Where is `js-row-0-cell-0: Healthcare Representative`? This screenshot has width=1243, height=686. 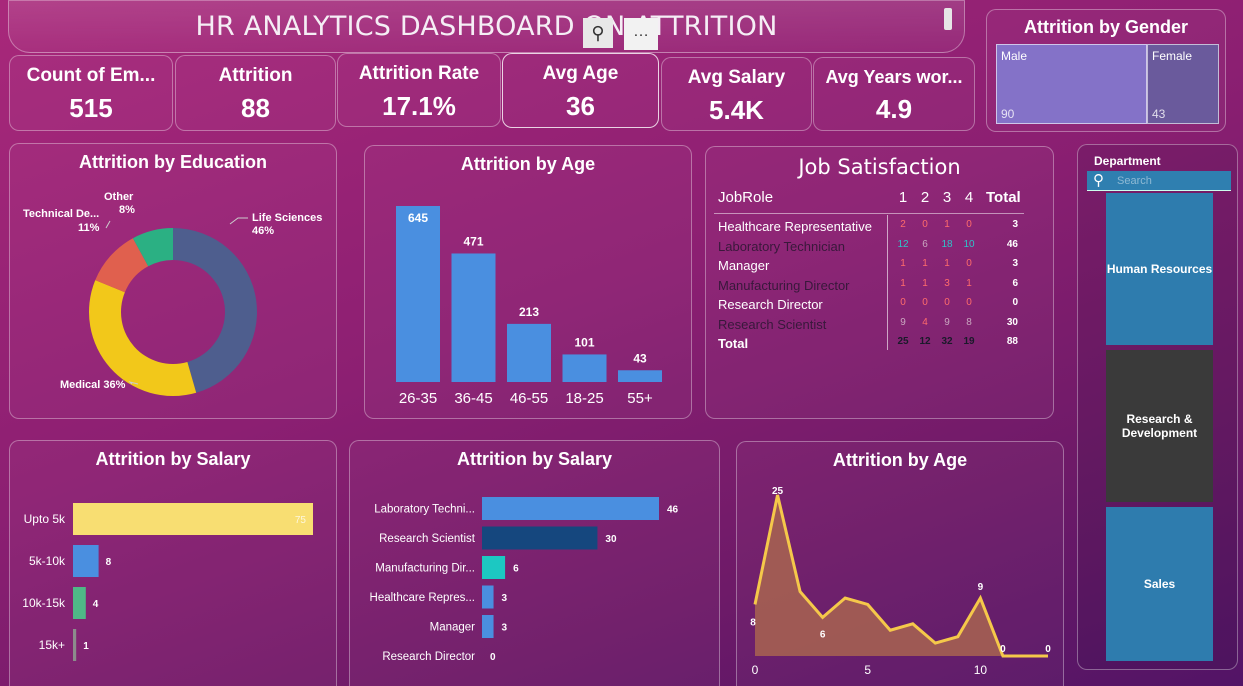 js-row-0-cell-0: Healthcare Representative is located at coordinates (795, 226).